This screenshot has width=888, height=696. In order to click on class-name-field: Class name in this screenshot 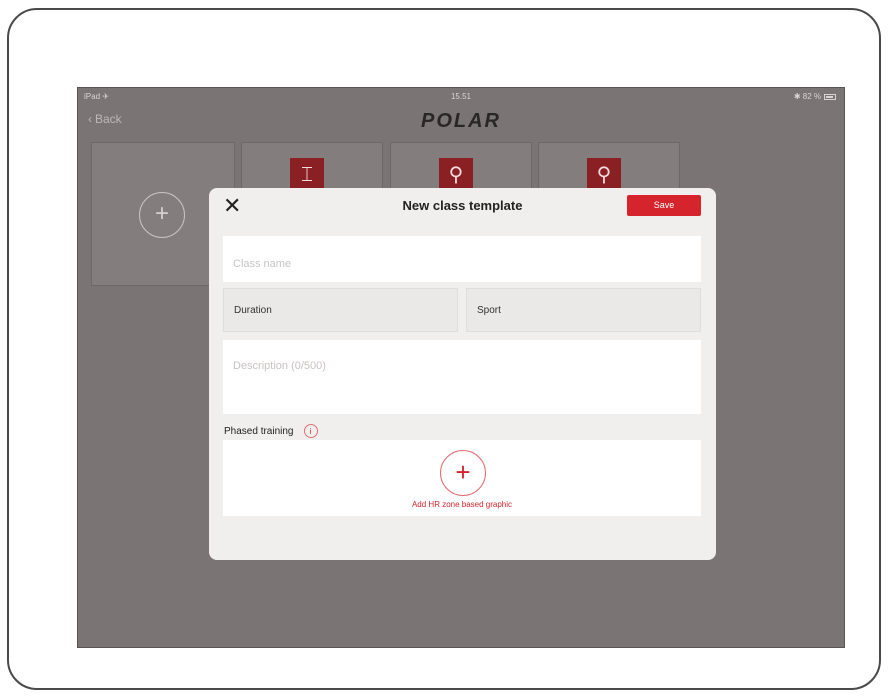, I will do `click(462, 259)`.